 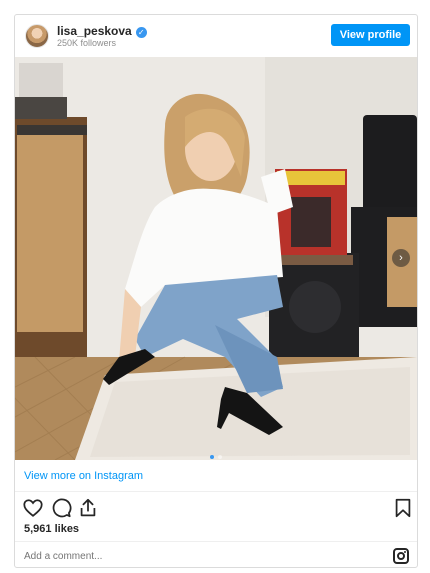 What do you see at coordinates (194, 556) in the screenshot?
I see `comment-input` at bounding box center [194, 556].